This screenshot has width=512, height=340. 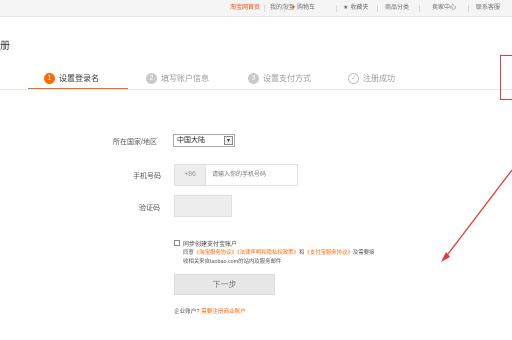 I want to click on enterprise-account-link: 需要注册商业账户, so click(x=223, y=312).